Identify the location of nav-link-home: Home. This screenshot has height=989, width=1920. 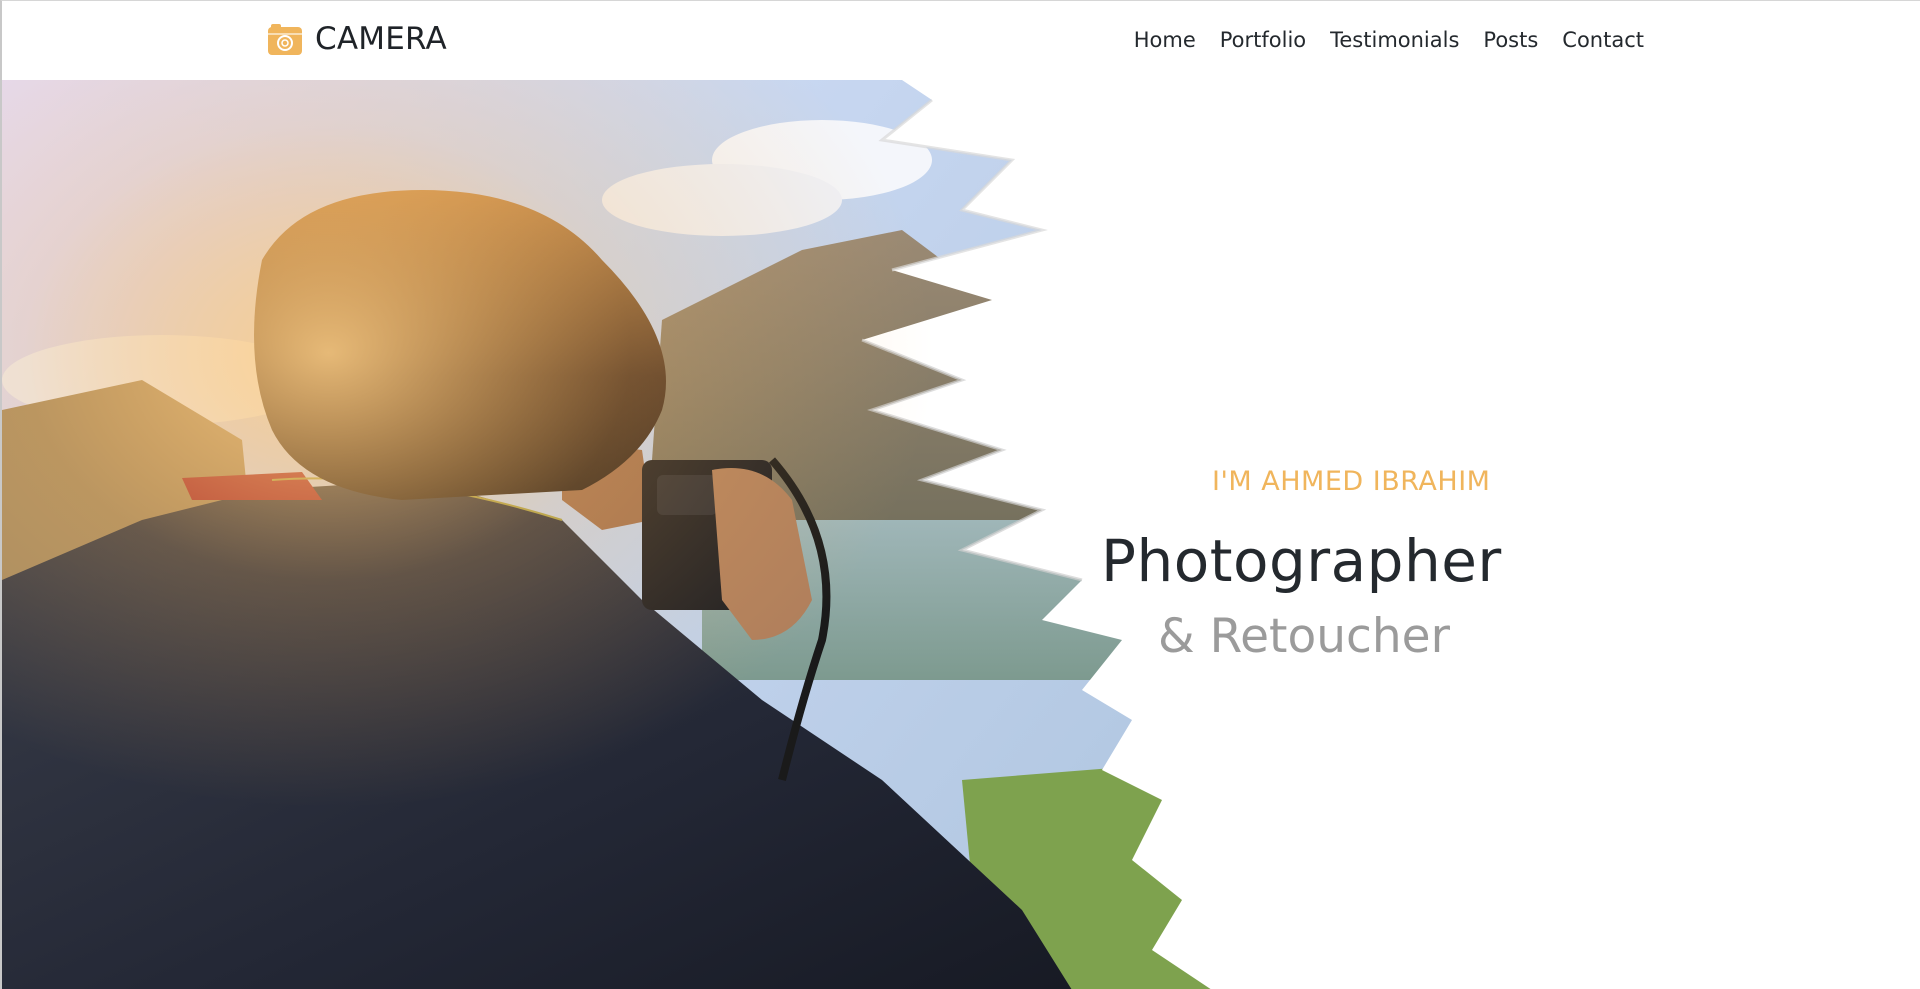
(1165, 40).